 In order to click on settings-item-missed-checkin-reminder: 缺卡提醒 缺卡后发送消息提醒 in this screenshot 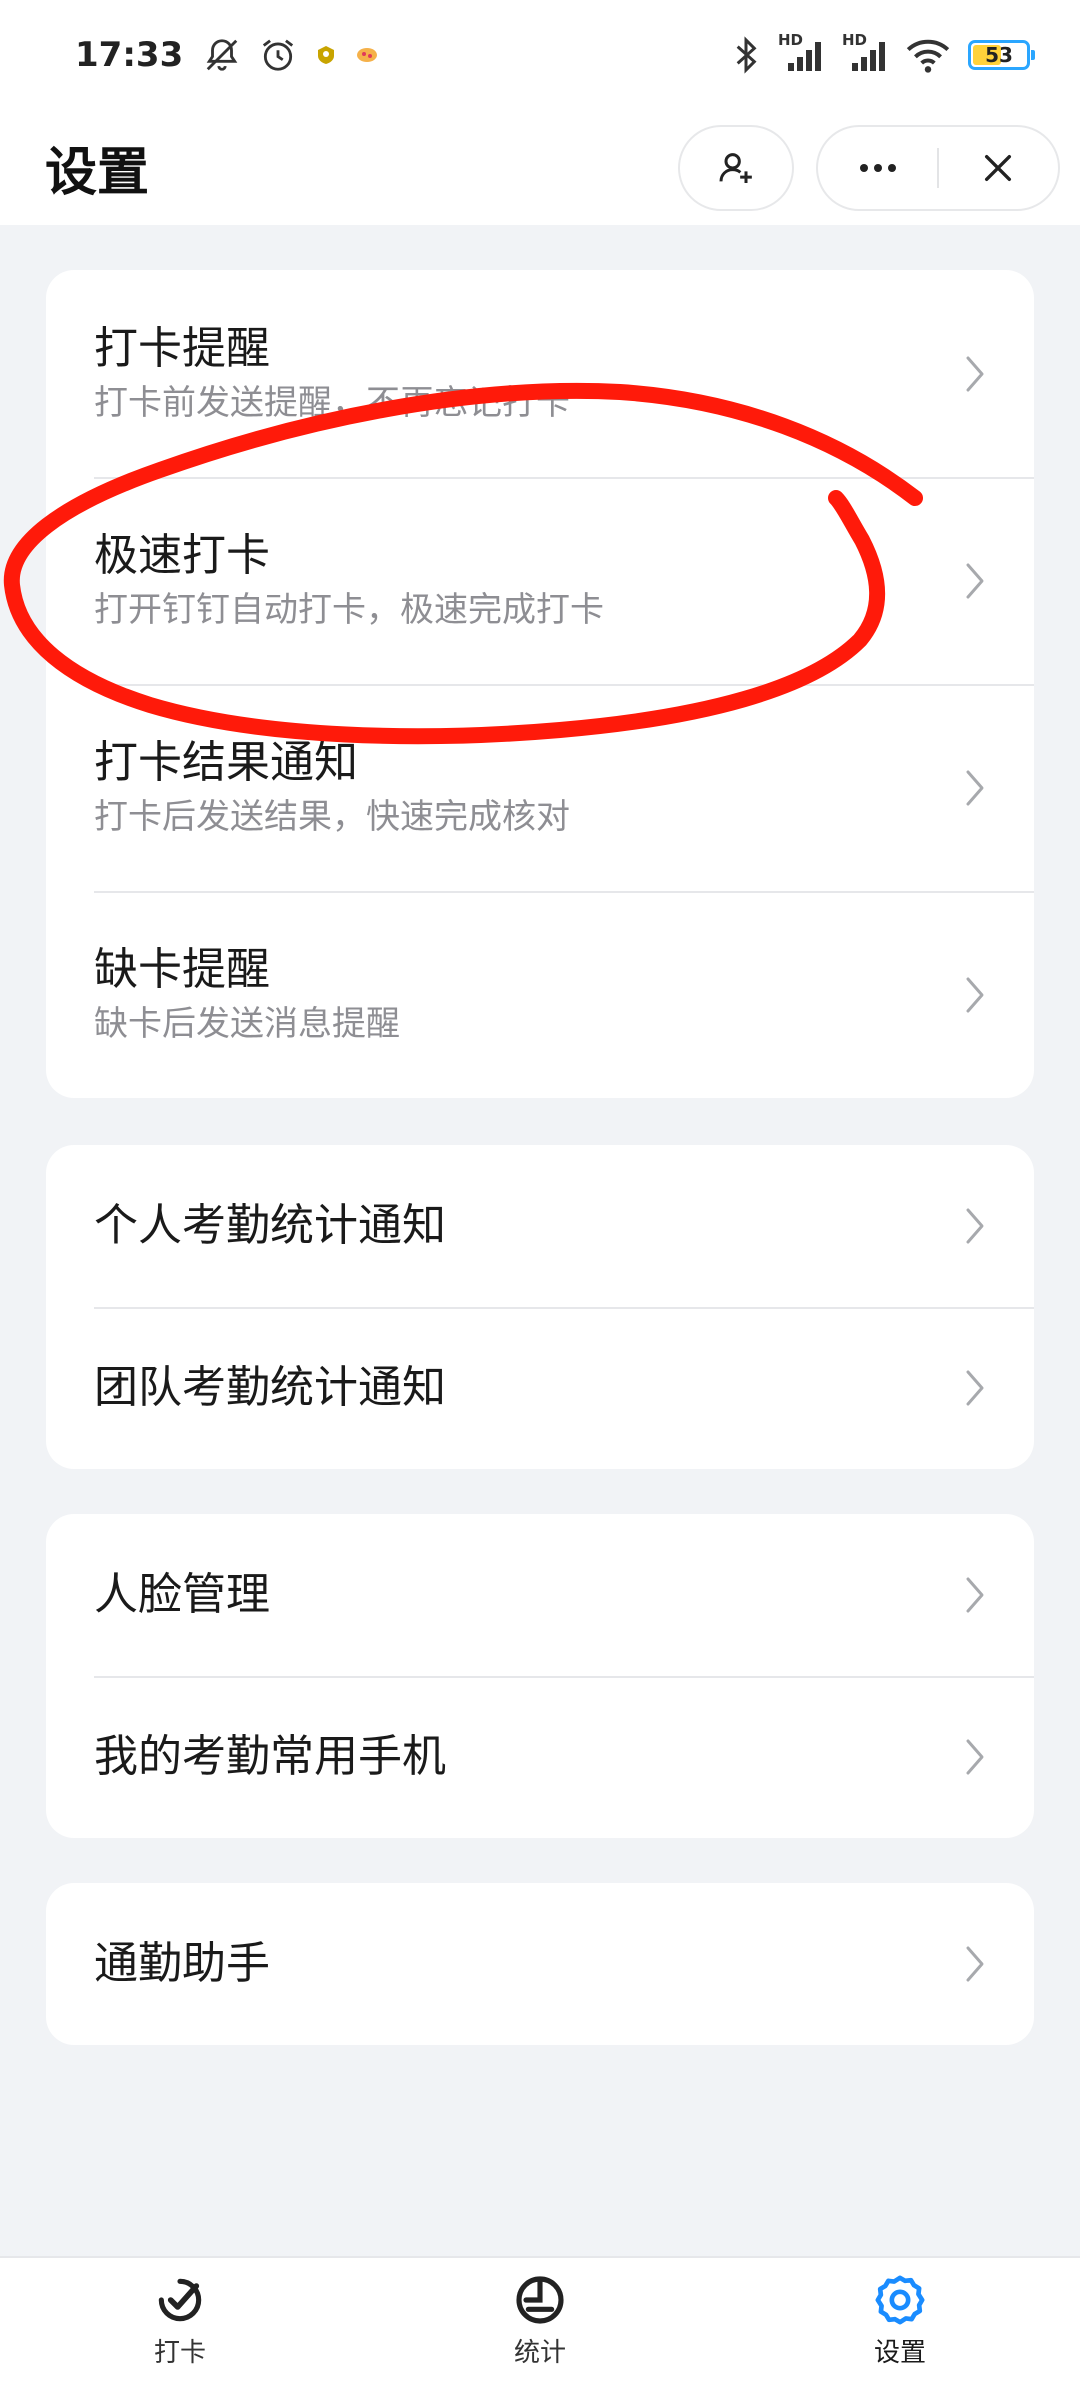, I will do `click(540, 994)`.